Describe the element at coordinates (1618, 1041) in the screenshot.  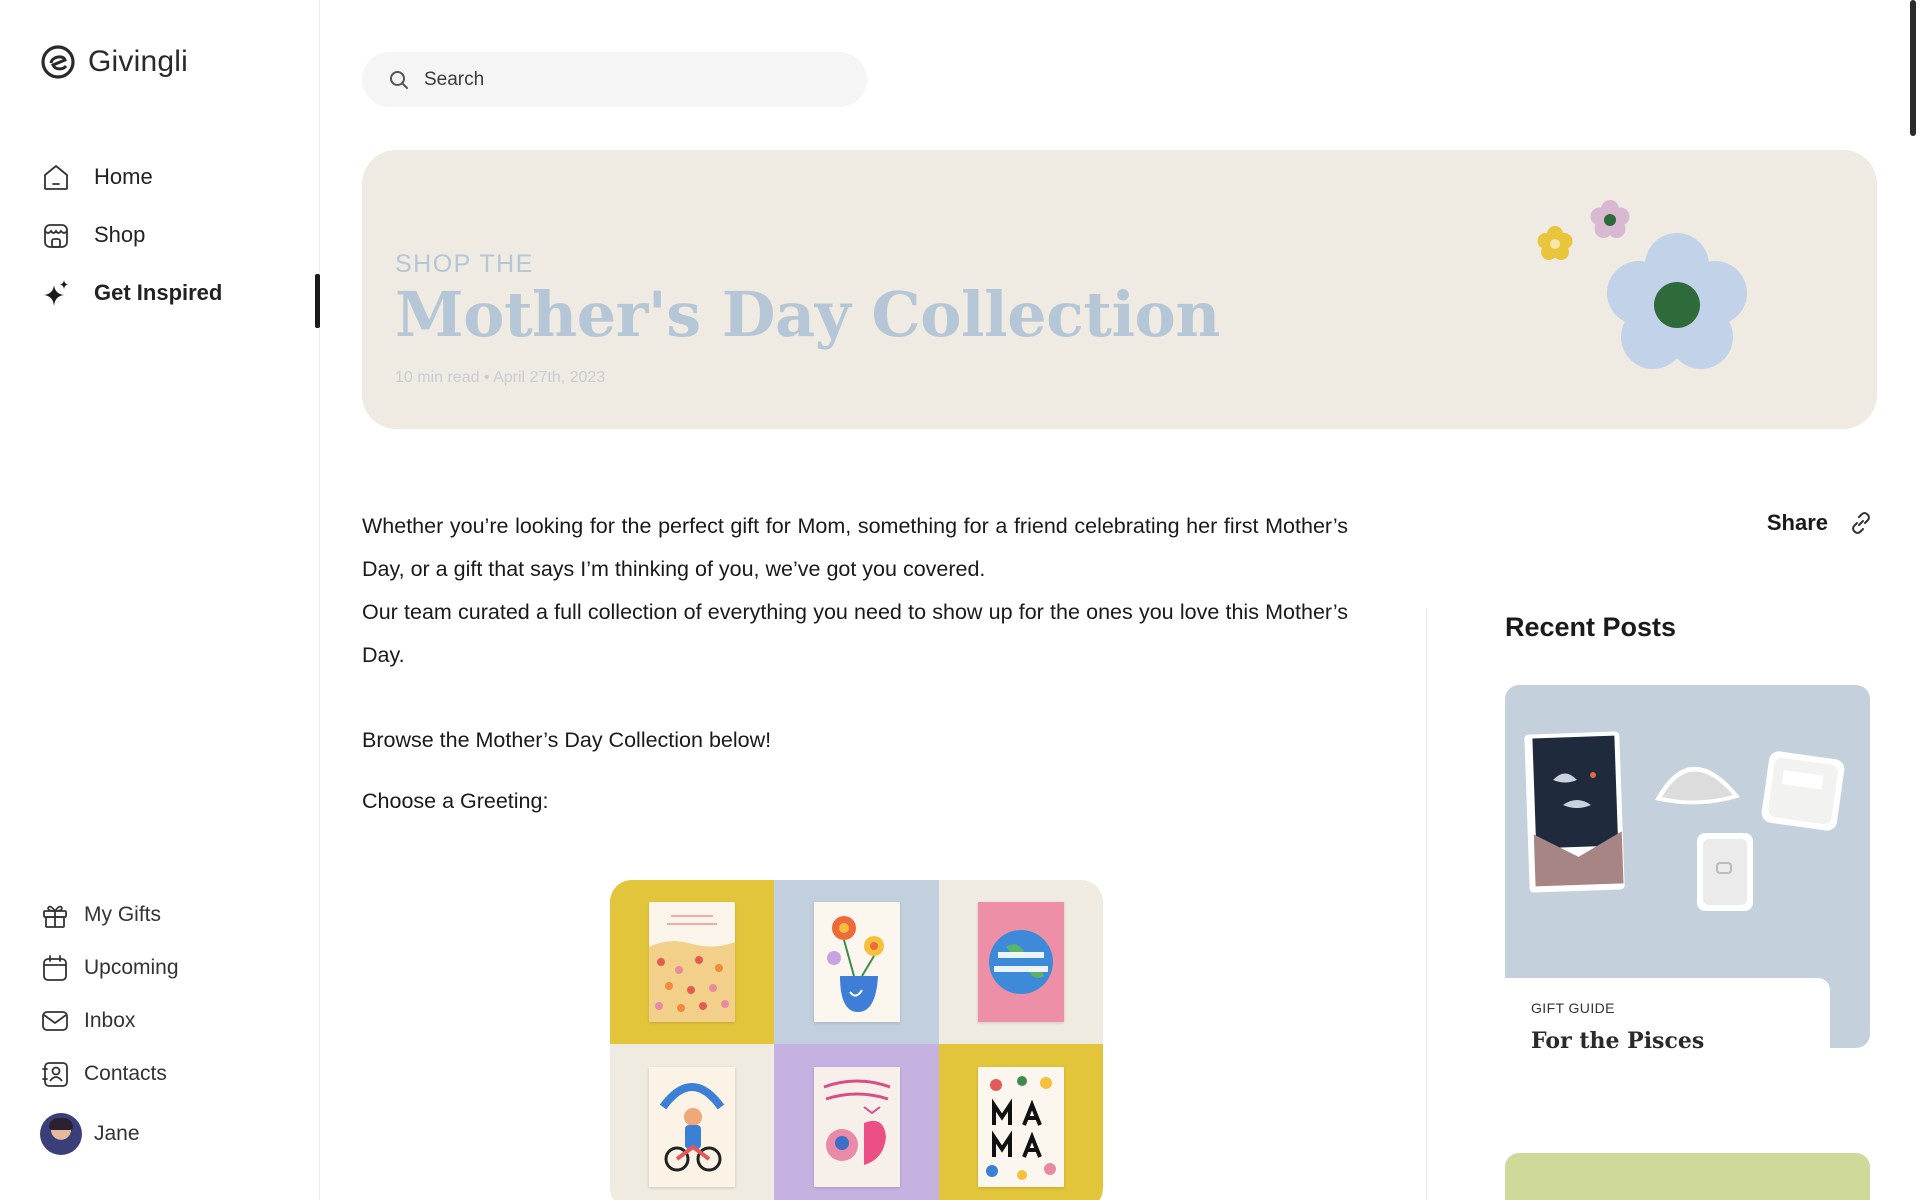
I see `post-title: For the Pisces` at that location.